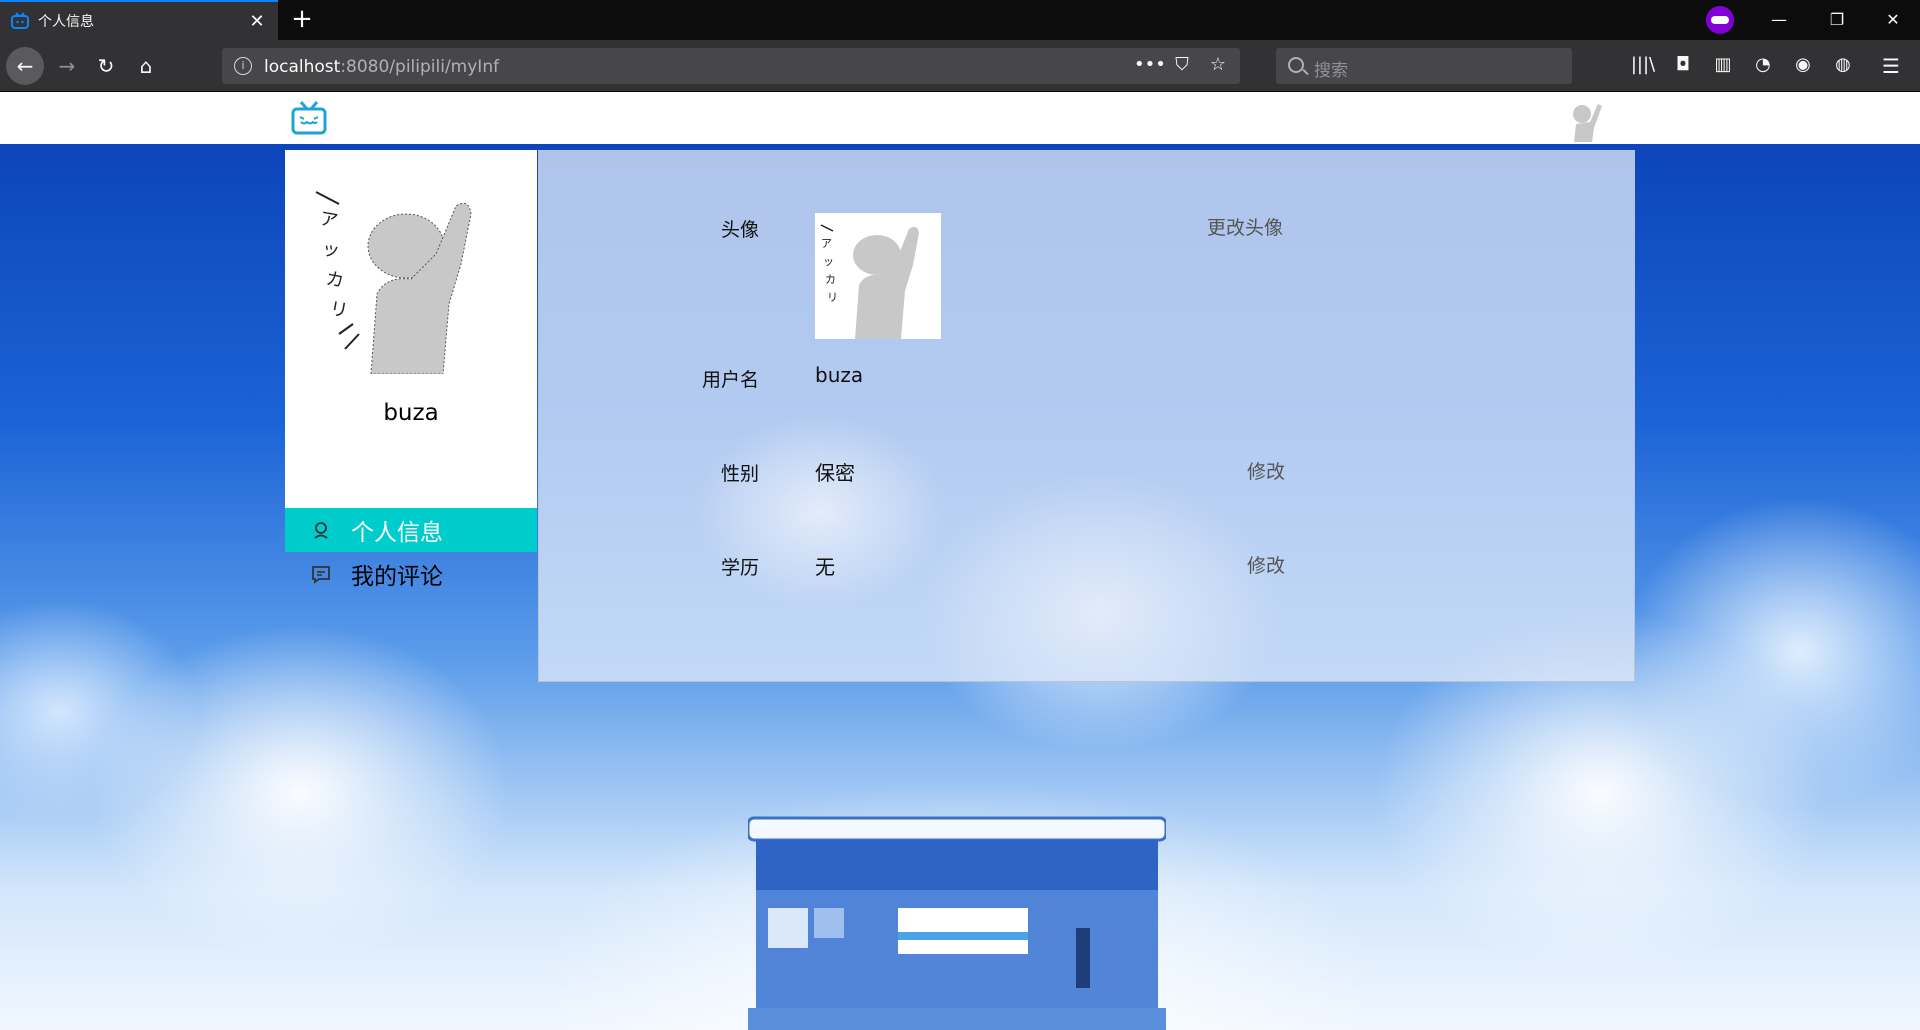  Describe the element at coordinates (1266, 470) in the screenshot. I see `edit-gender-link: 修改` at that location.